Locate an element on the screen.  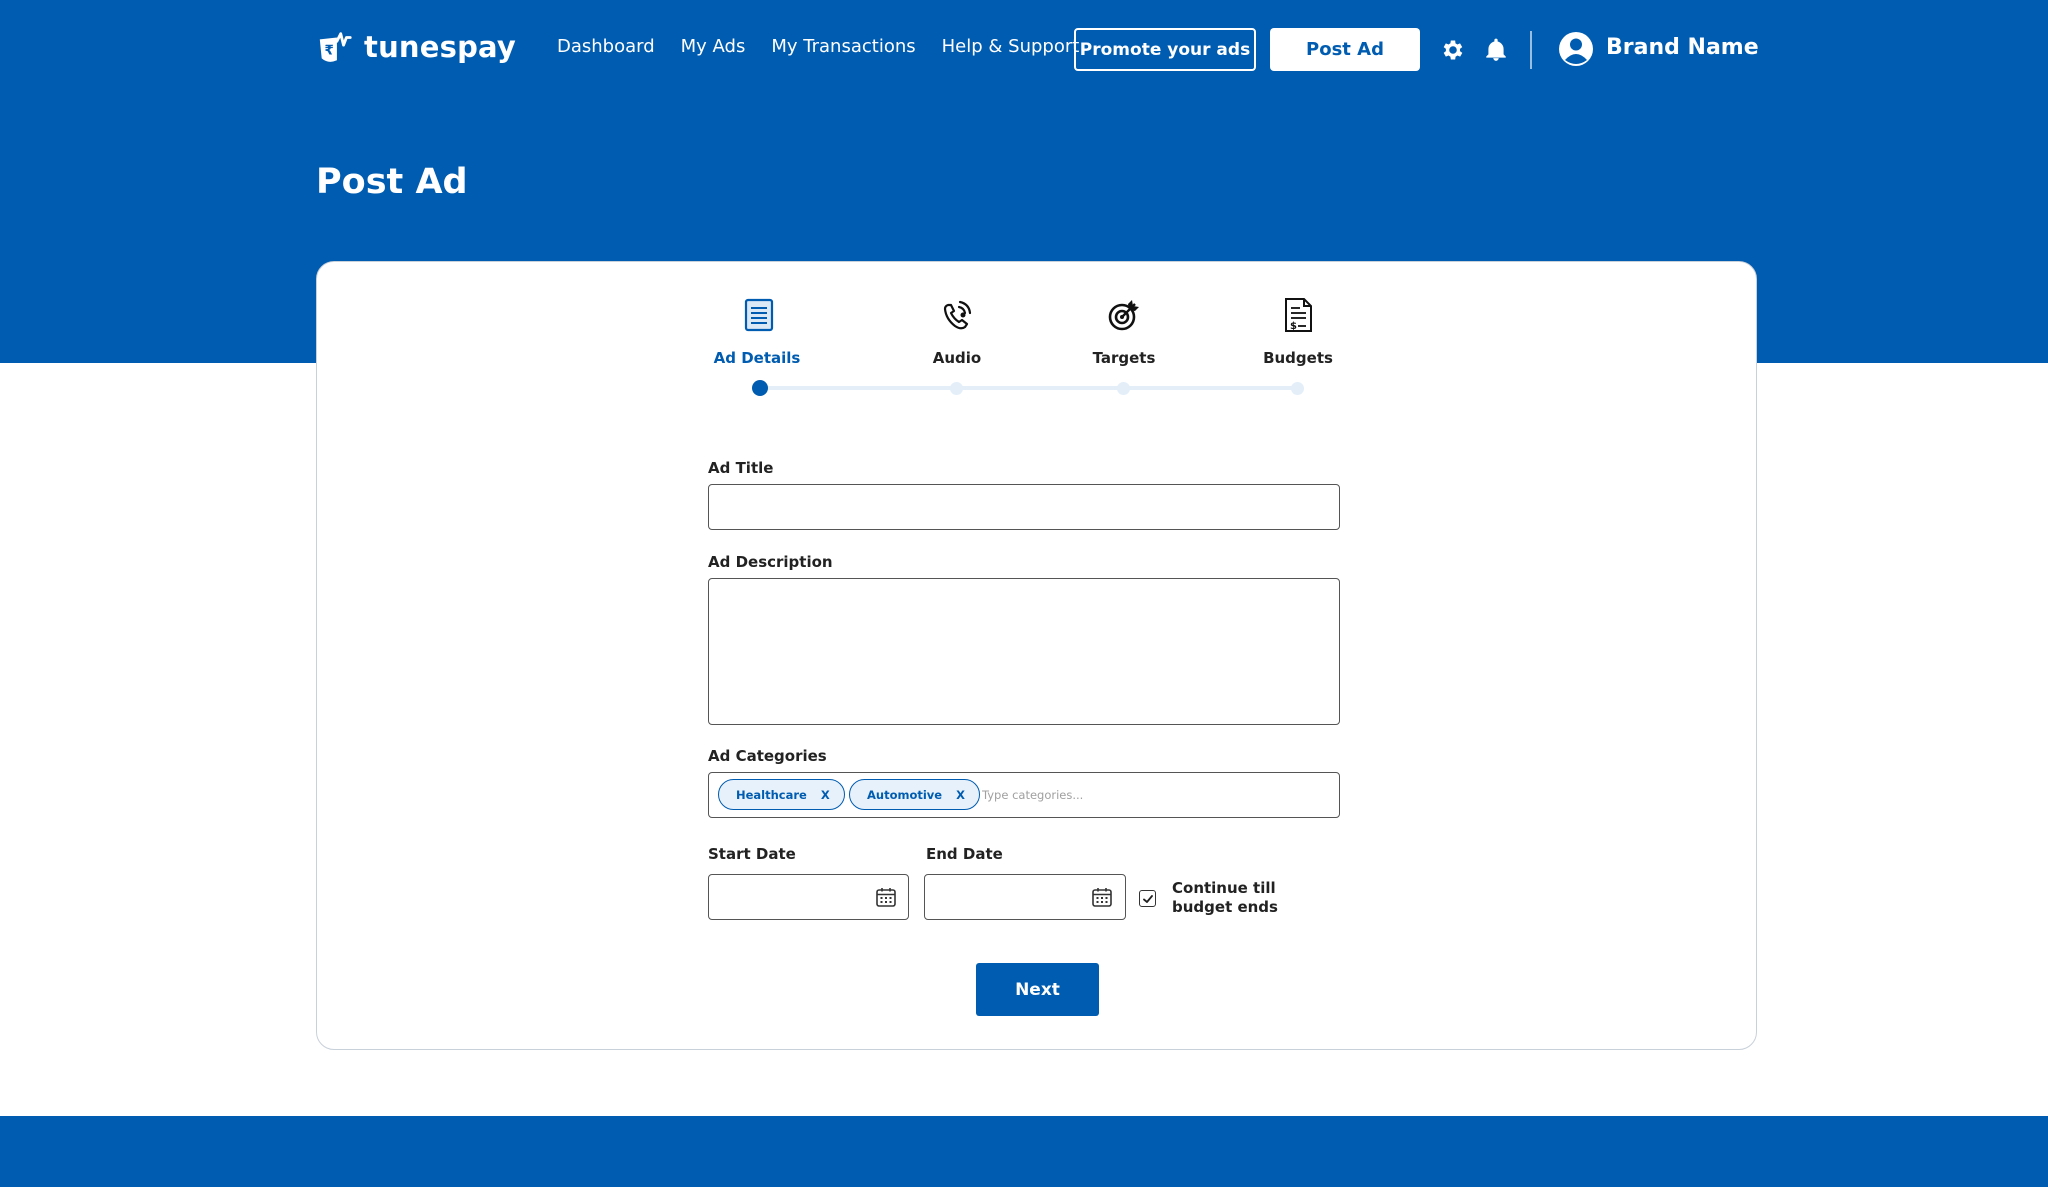
ad-title-field is located at coordinates (1024, 507).